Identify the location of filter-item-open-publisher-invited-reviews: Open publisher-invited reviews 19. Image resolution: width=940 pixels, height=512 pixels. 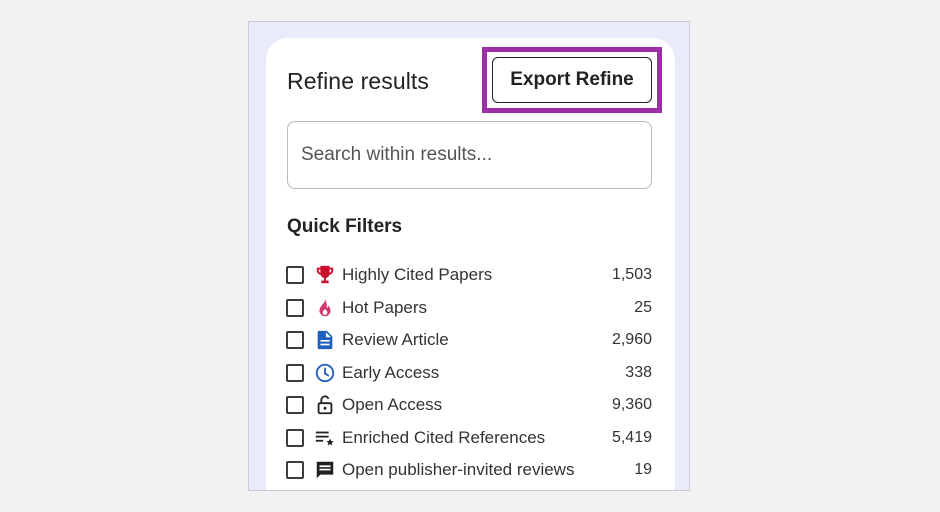
(470, 470).